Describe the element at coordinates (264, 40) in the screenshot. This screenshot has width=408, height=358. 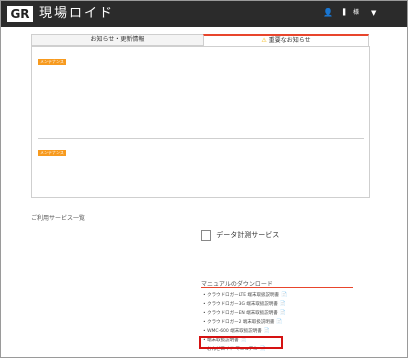
I see `warning-icon: ⚠` at that location.